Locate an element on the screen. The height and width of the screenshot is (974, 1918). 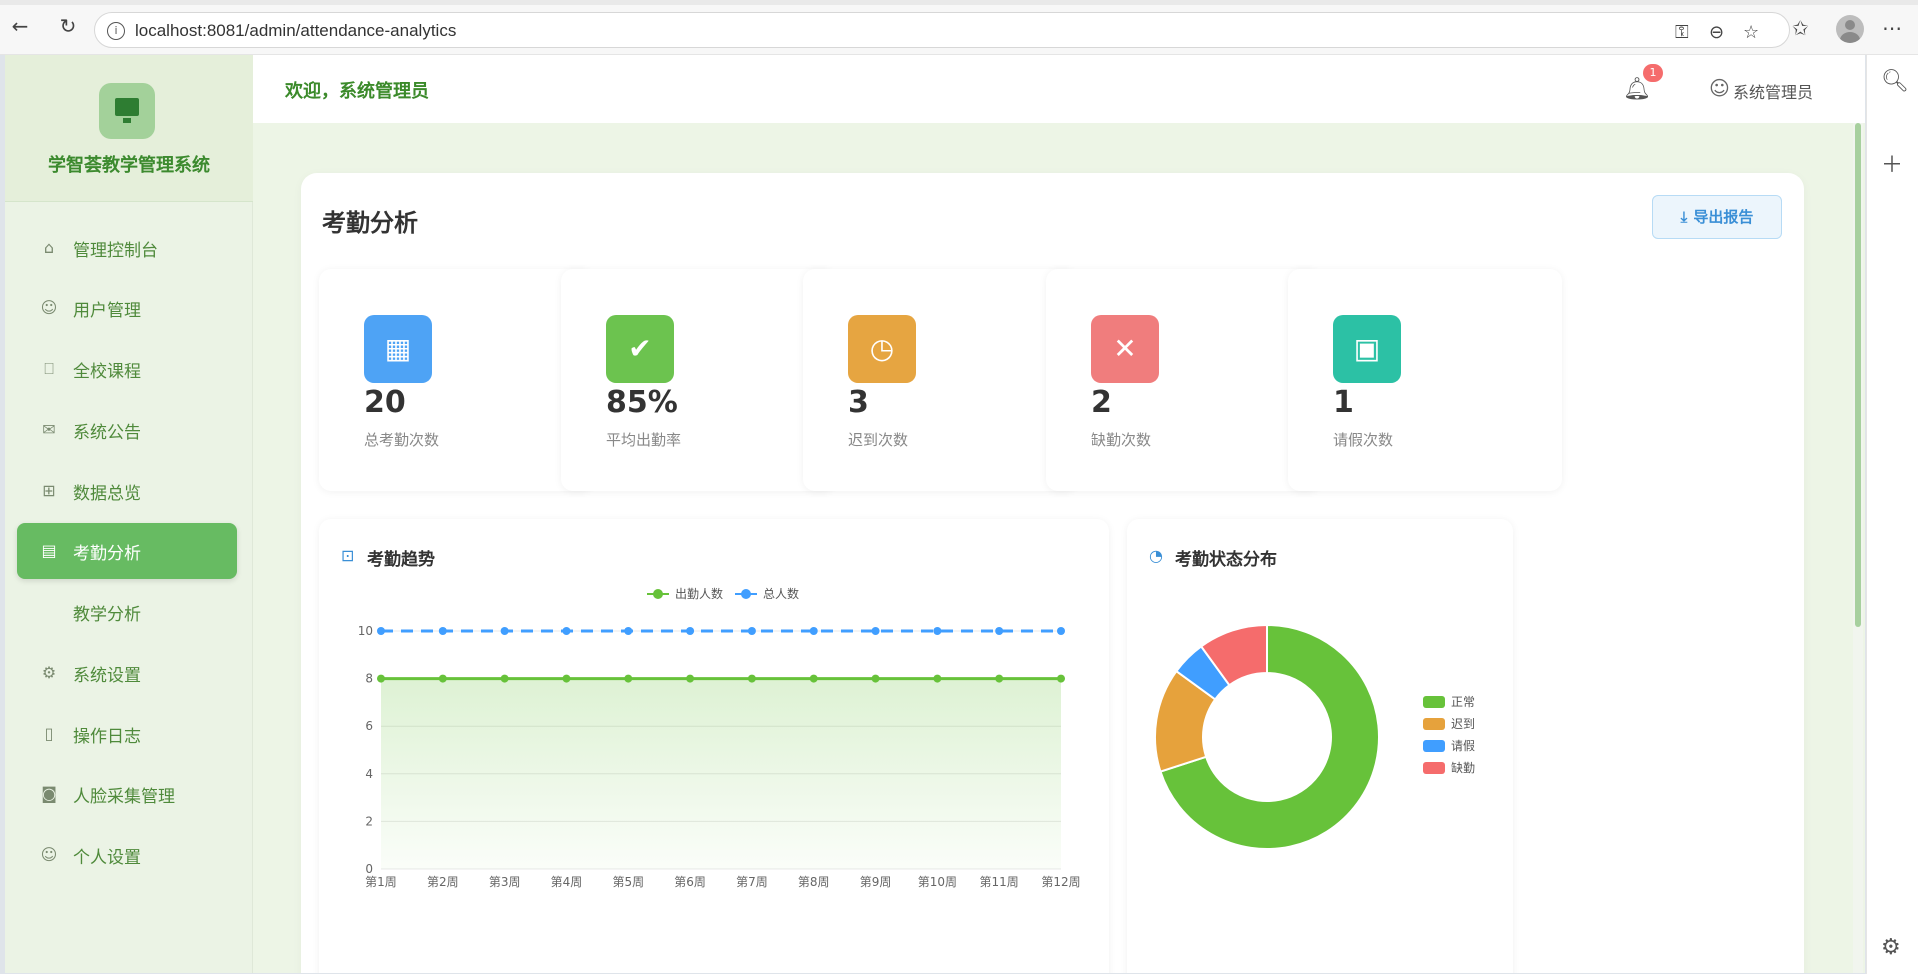
sidebar-item-dashboard: ⌂ 管理控制台 is located at coordinates (127, 248).